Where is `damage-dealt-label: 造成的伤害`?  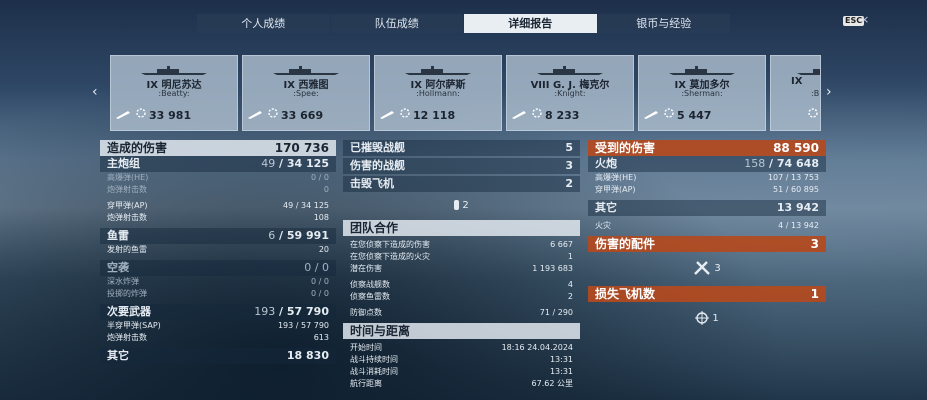 damage-dealt-label: 造成的伤害 is located at coordinates (137, 148).